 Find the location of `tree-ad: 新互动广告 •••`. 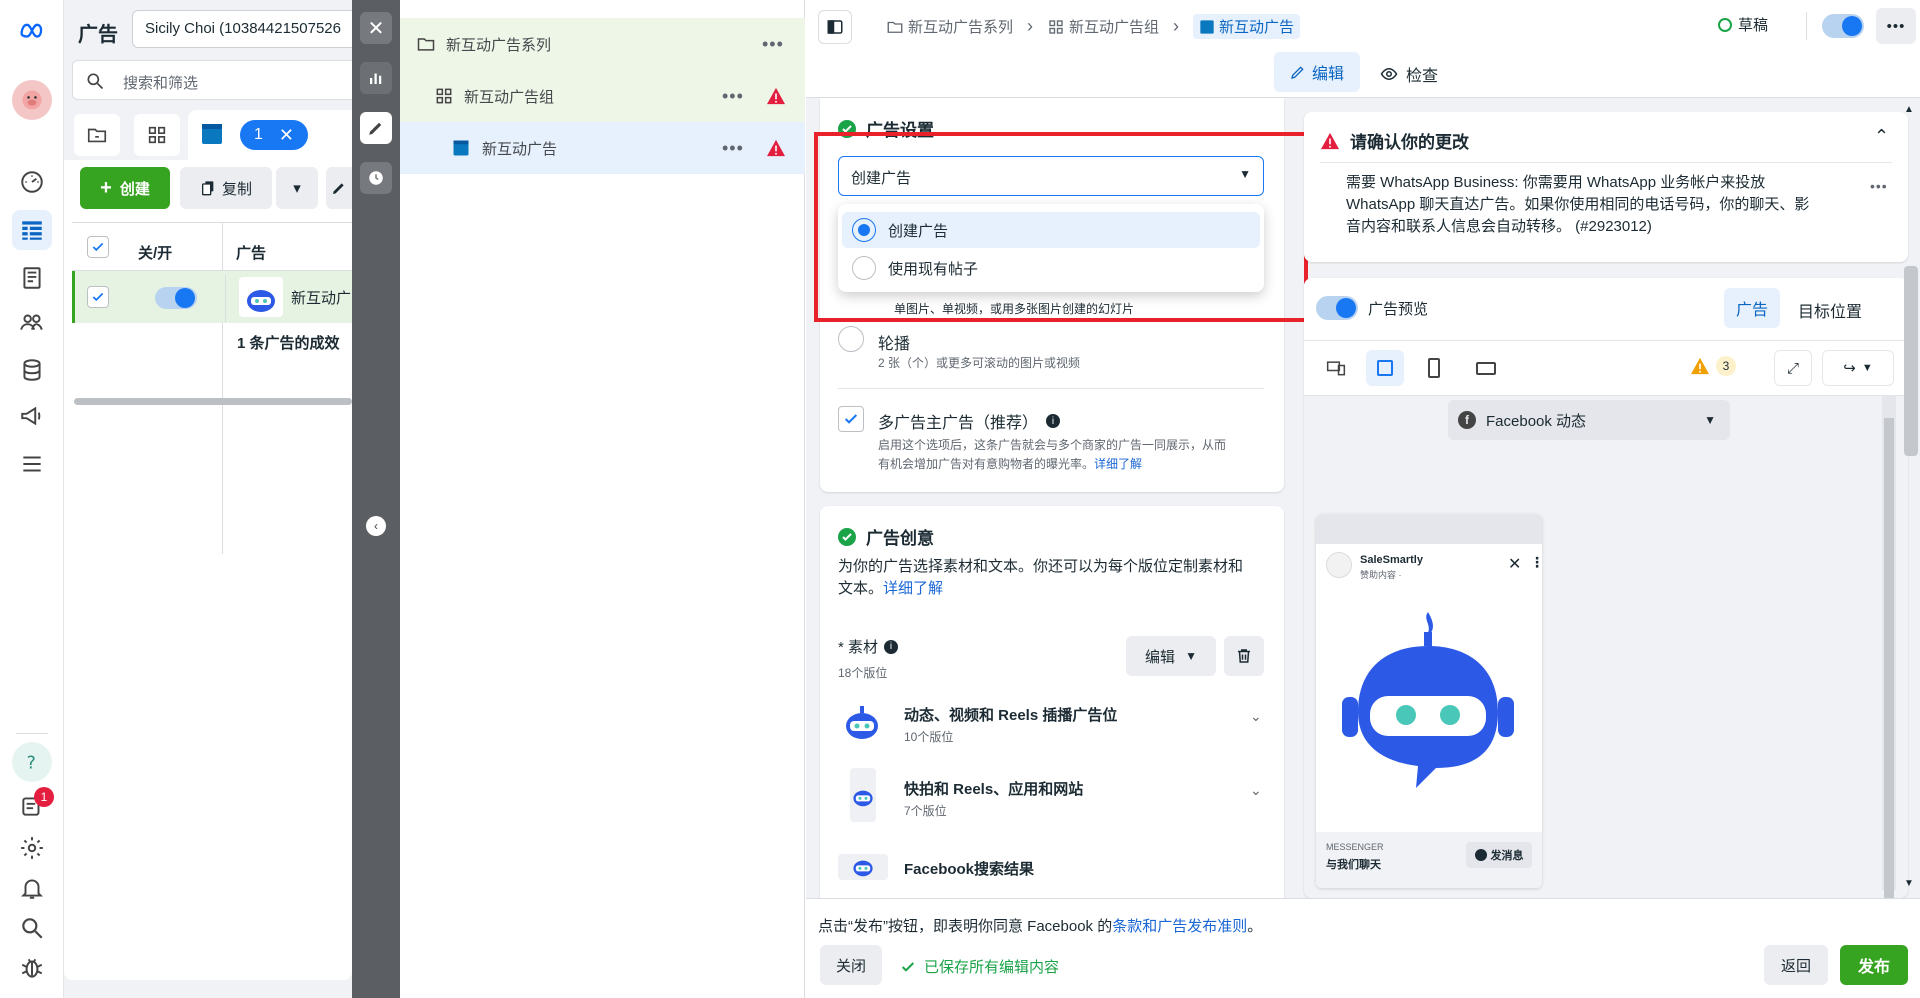

tree-ad: 新互动广告 ••• is located at coordinates (602, 148).